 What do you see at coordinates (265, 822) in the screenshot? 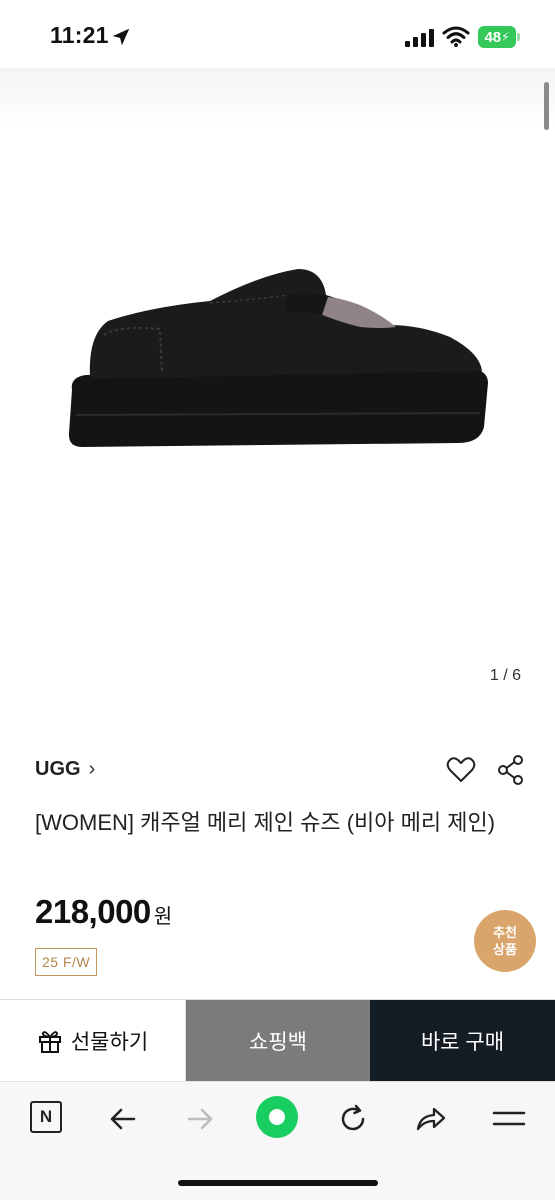
I see `product-title: [WOMEN] 캐주얼 메리 제인 슈즈 (비아 메리 제인)` at bounding box center [265, 822].